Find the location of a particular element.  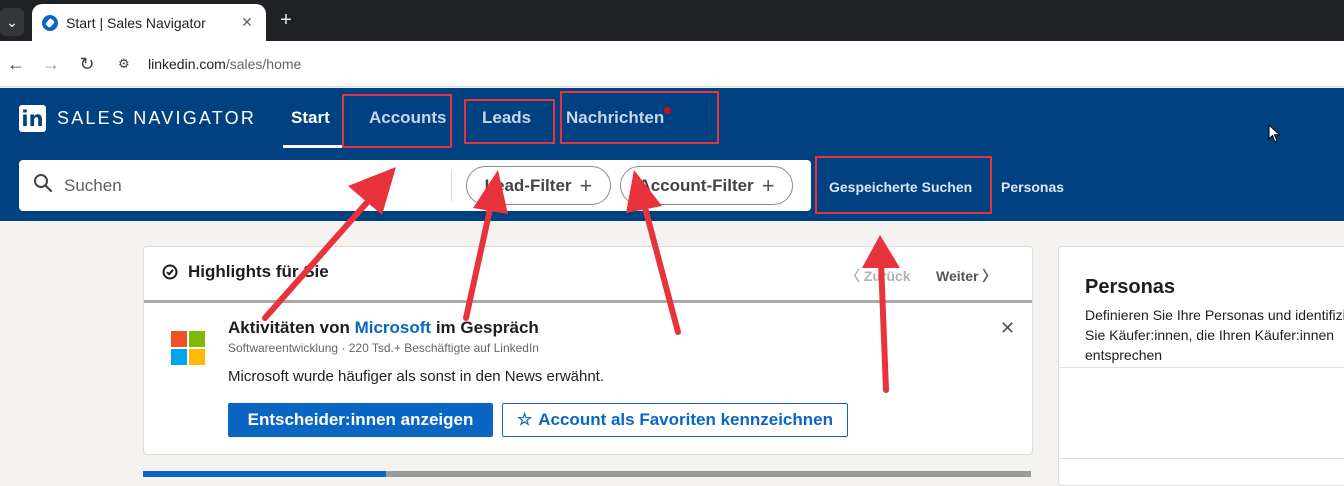

tab-strip-active is located at coordinates (264, 474).